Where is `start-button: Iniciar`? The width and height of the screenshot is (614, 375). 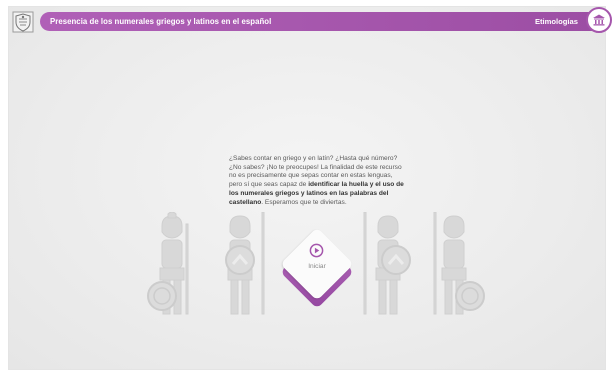 start-button: Iniciar is located at coordinates (317, 268).